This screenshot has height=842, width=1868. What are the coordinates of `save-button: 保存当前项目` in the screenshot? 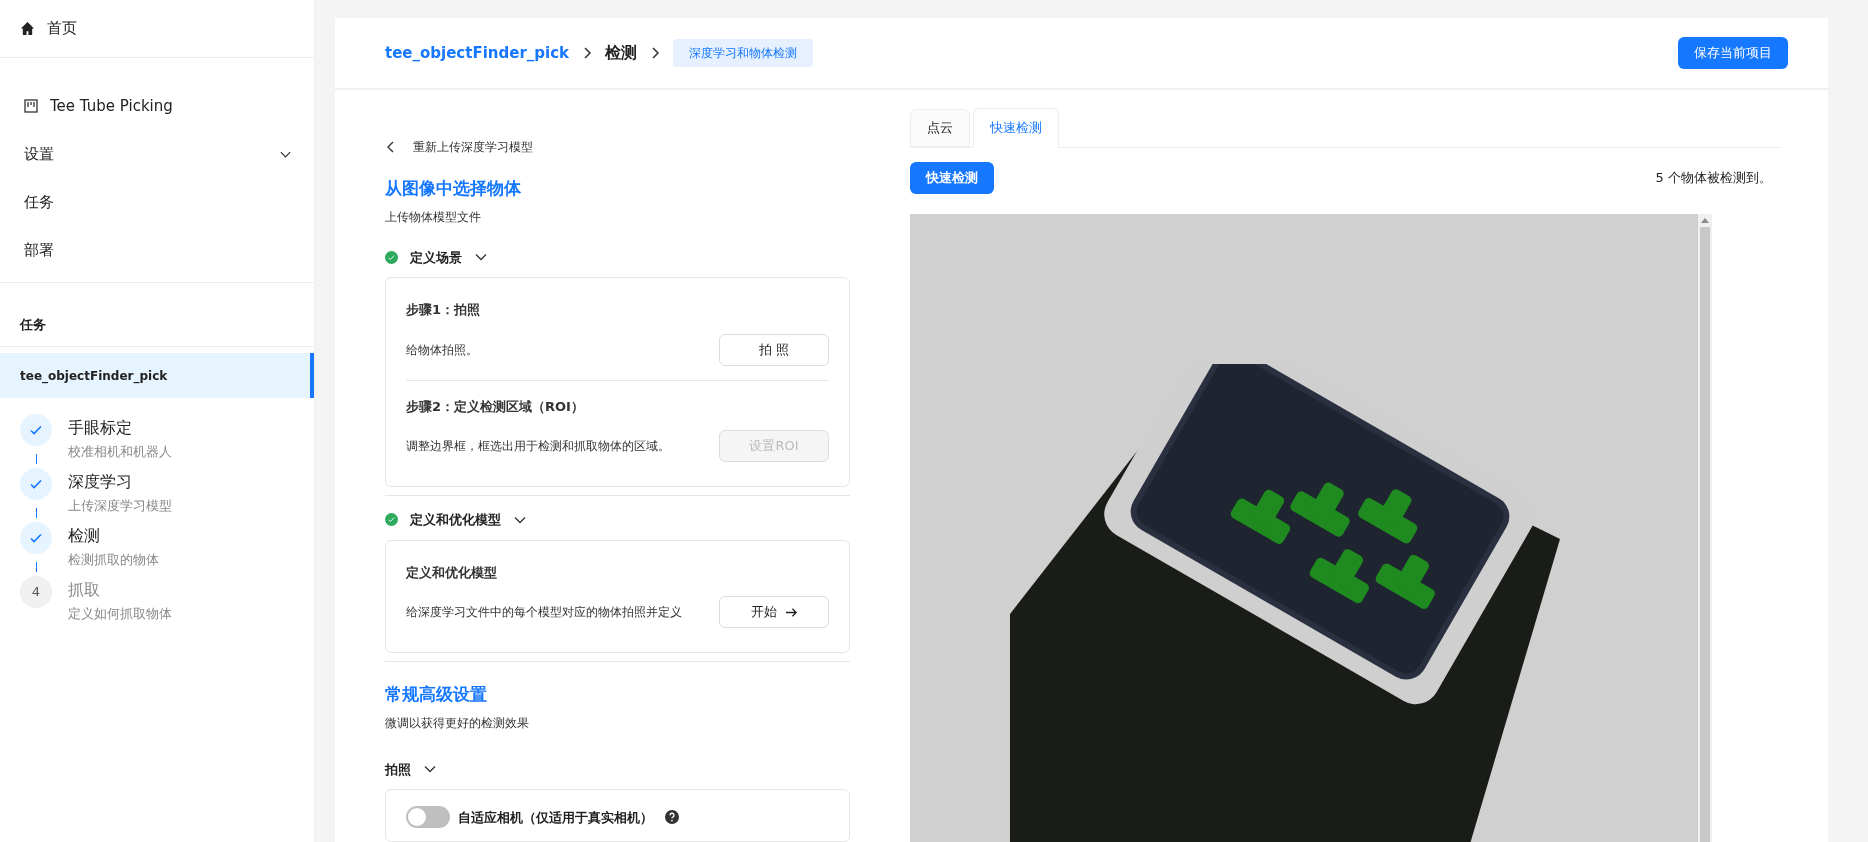 It's located at (1733, 53).